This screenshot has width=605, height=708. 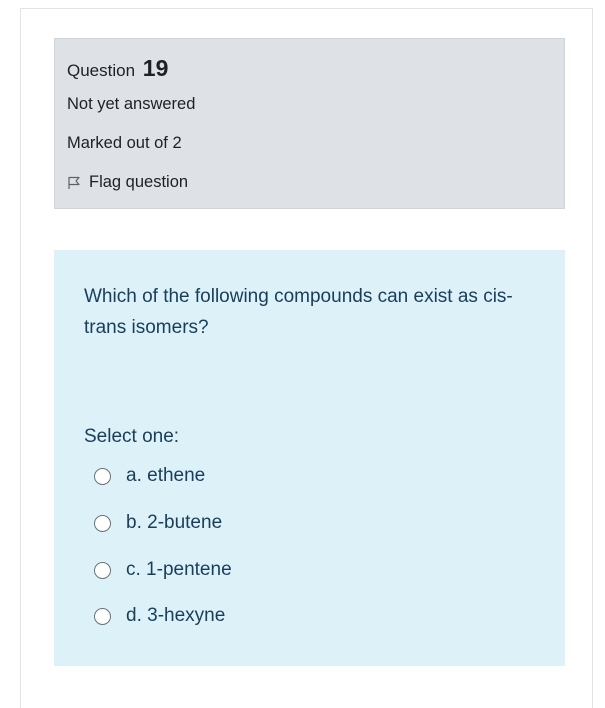 What do you see at coordinates (155, 68) in the screenshot?
I see `question-number-value: 19` at bounding box center [155, 68].